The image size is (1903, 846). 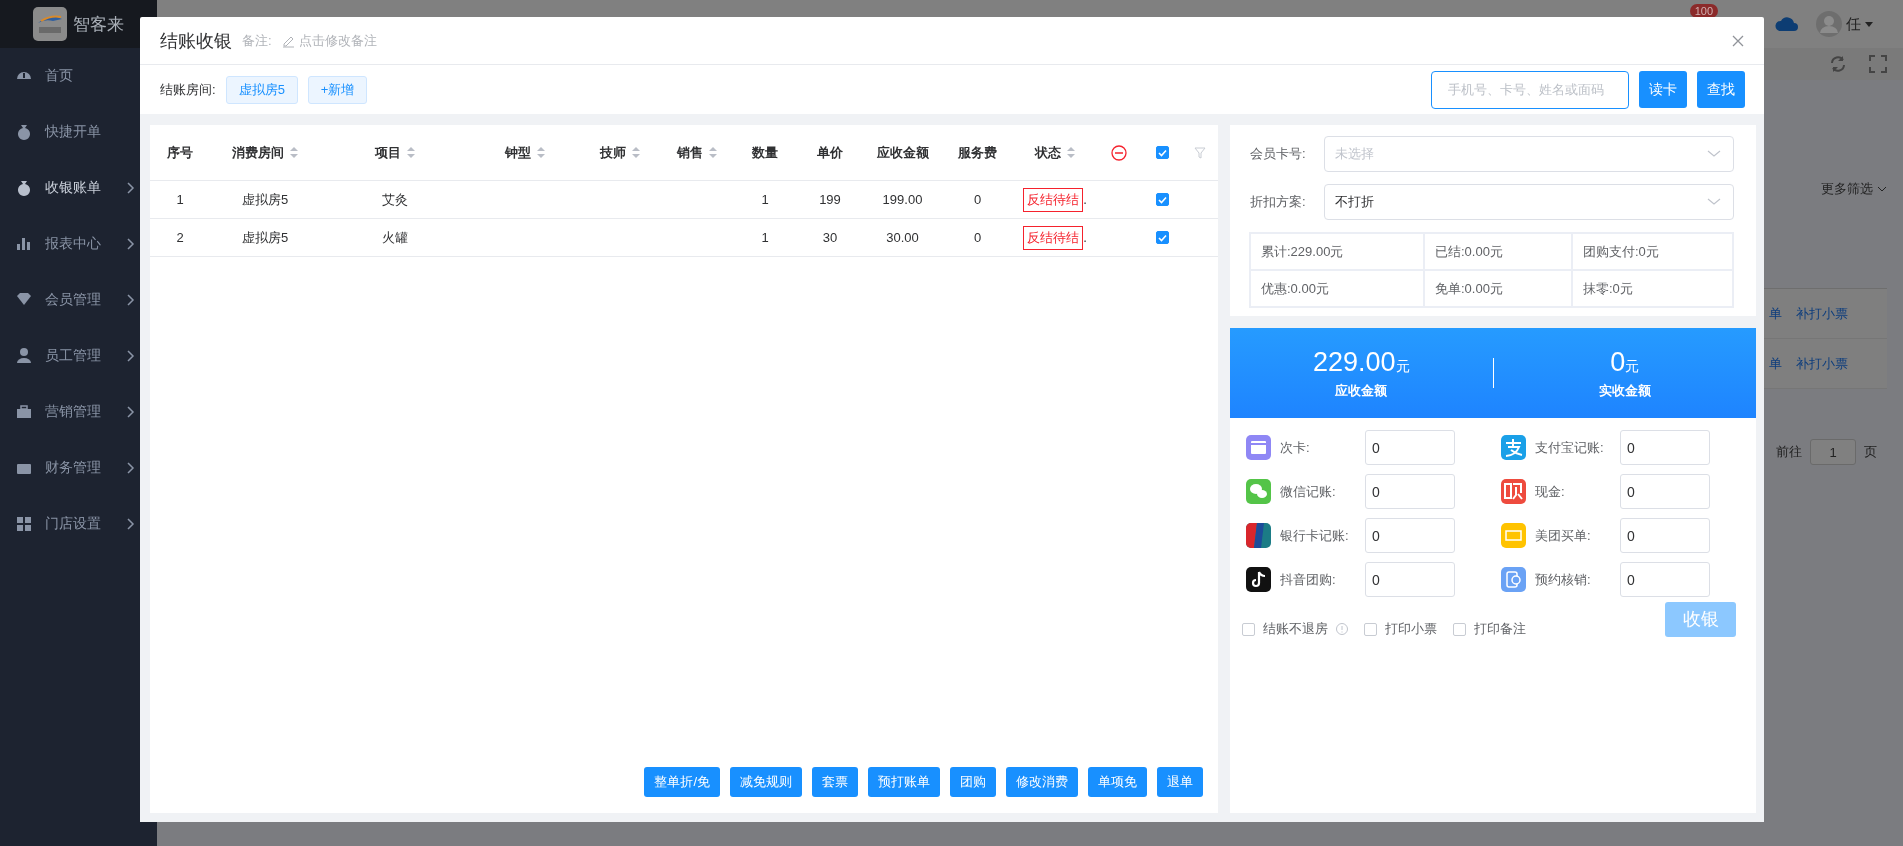 What do you see at coordinates (261, 89) in the screenshot?
I see `room-tag: 虚拟房5` at bounding box center [261, 89].